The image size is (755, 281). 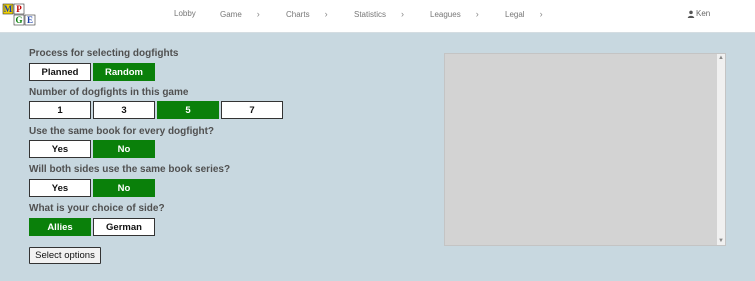 What do you see at coordinates (445, 14) in the screenshot?
I see `nav-leagues-label: Leagues` at bounding box center [445, 14].